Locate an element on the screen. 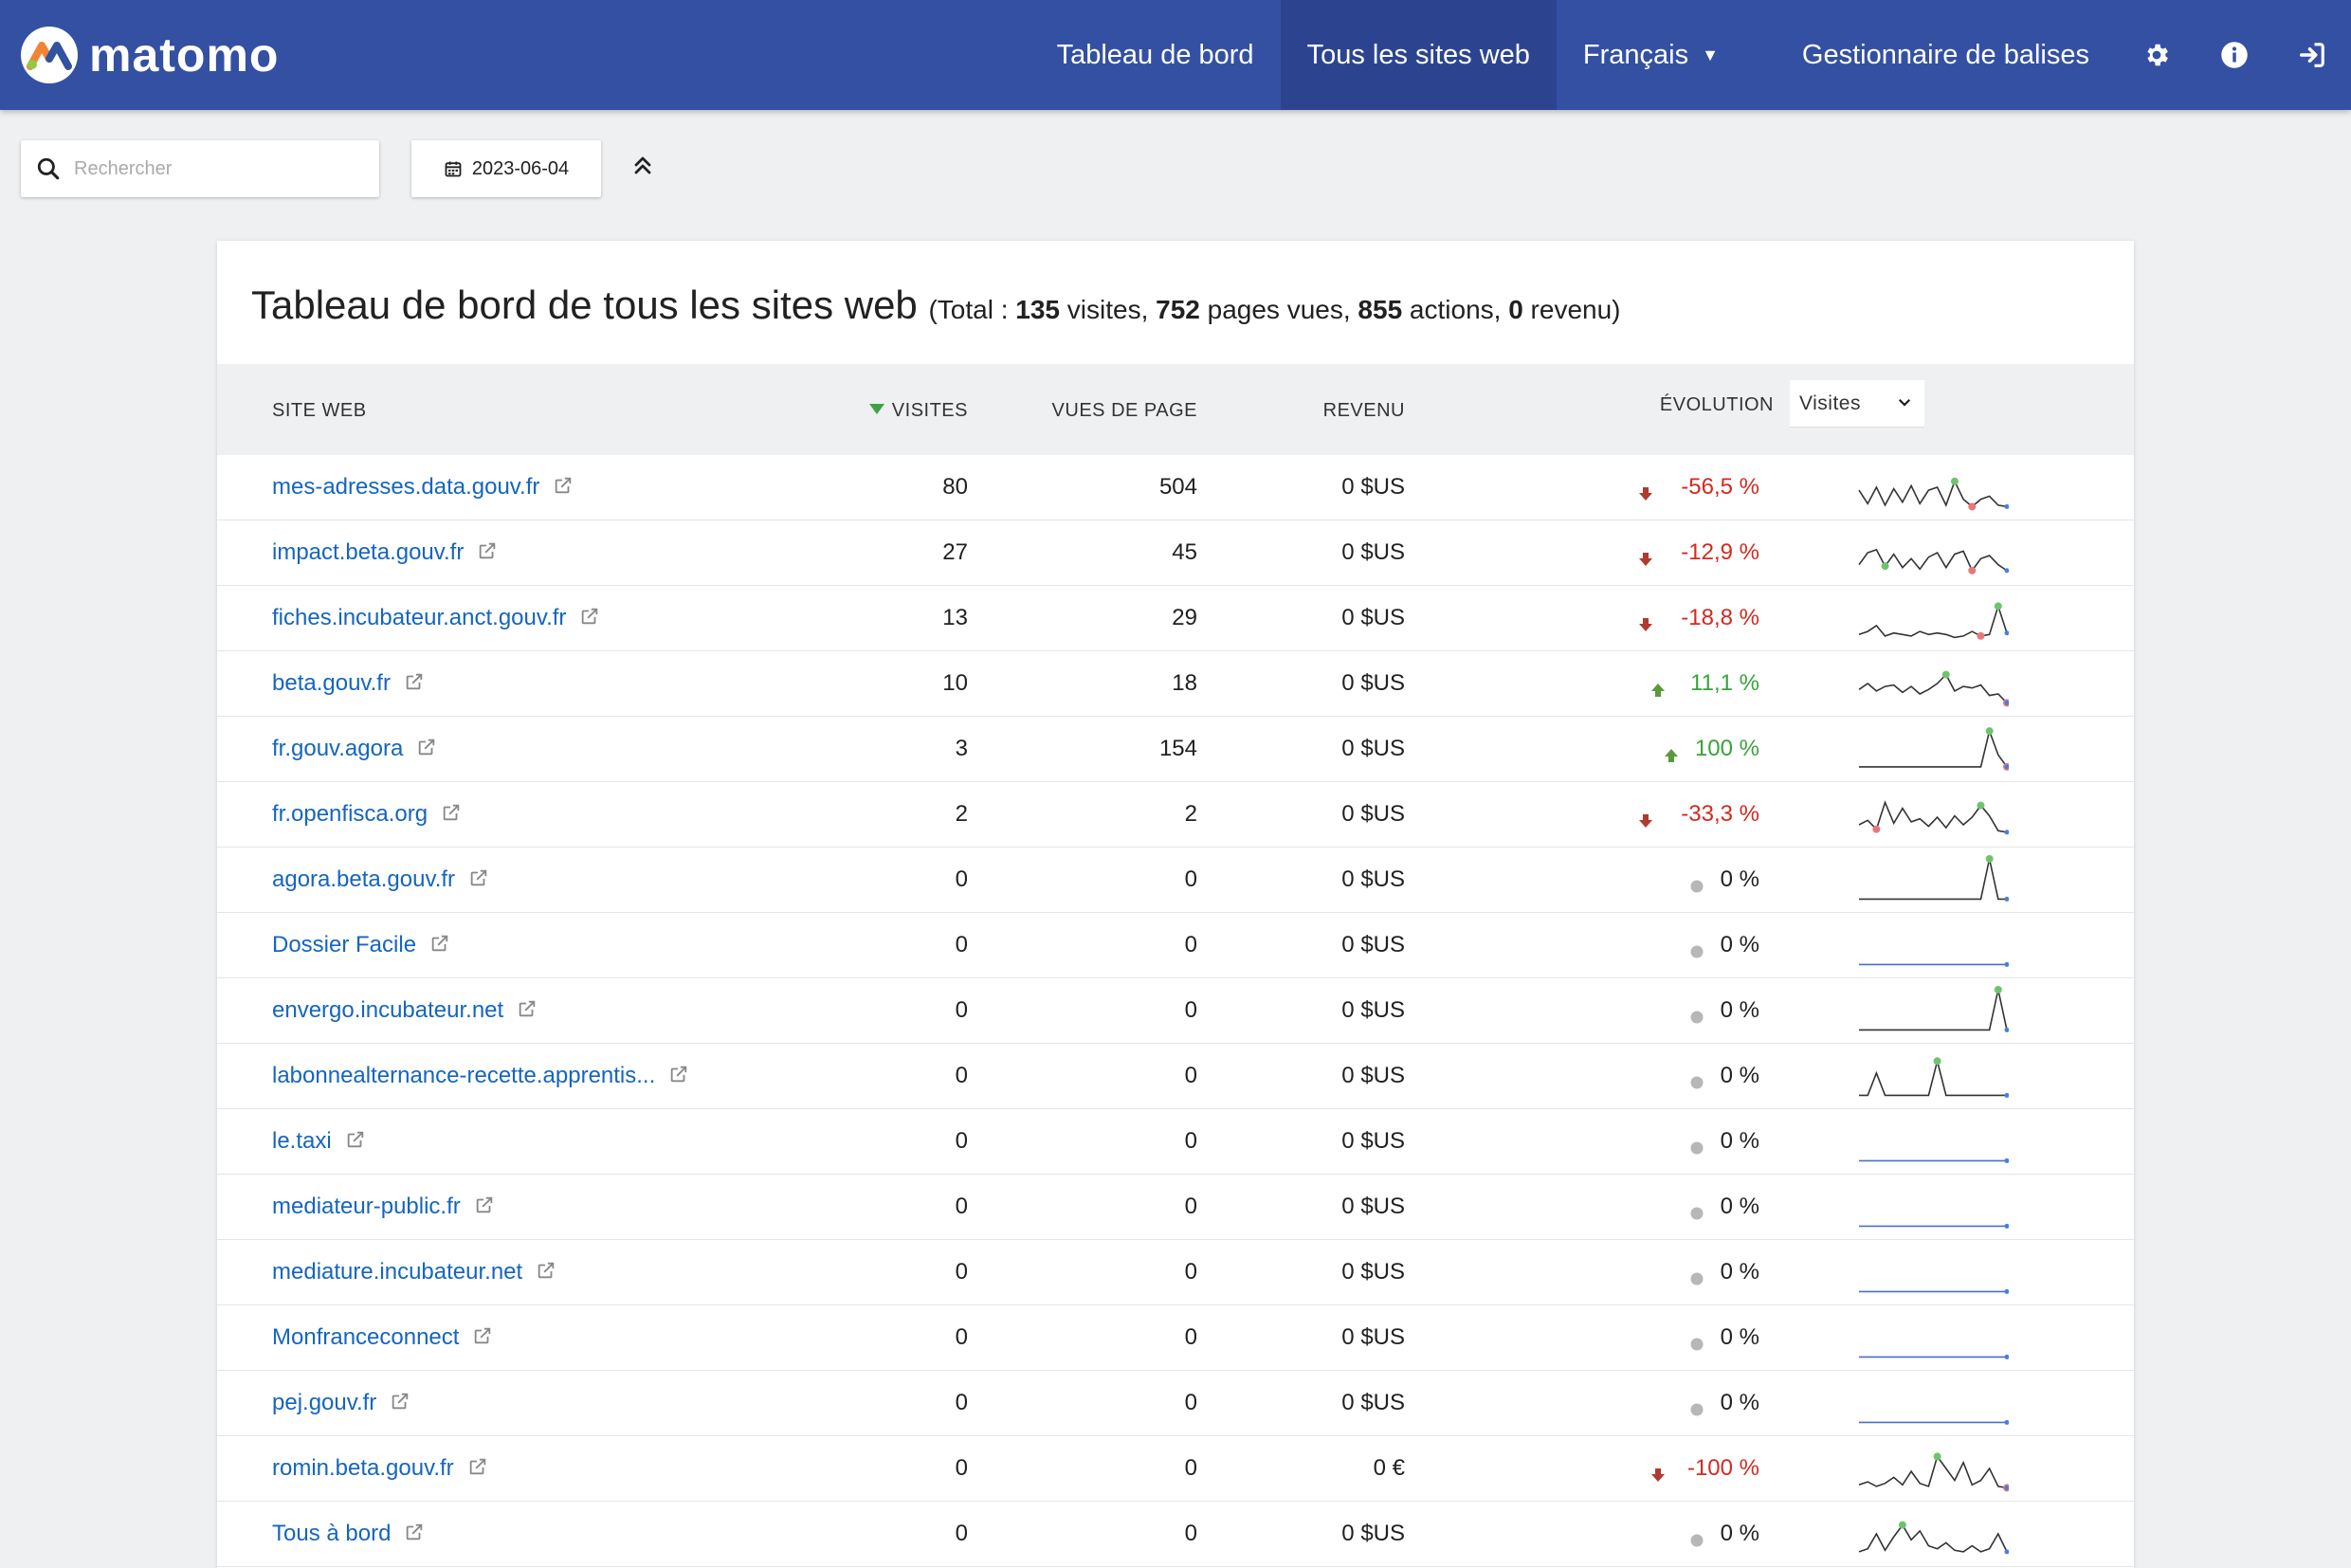 The height and width of the screenshot is (1568, 2351). site-link: mediateur-public.fr is located at coordinates (384, 1208).